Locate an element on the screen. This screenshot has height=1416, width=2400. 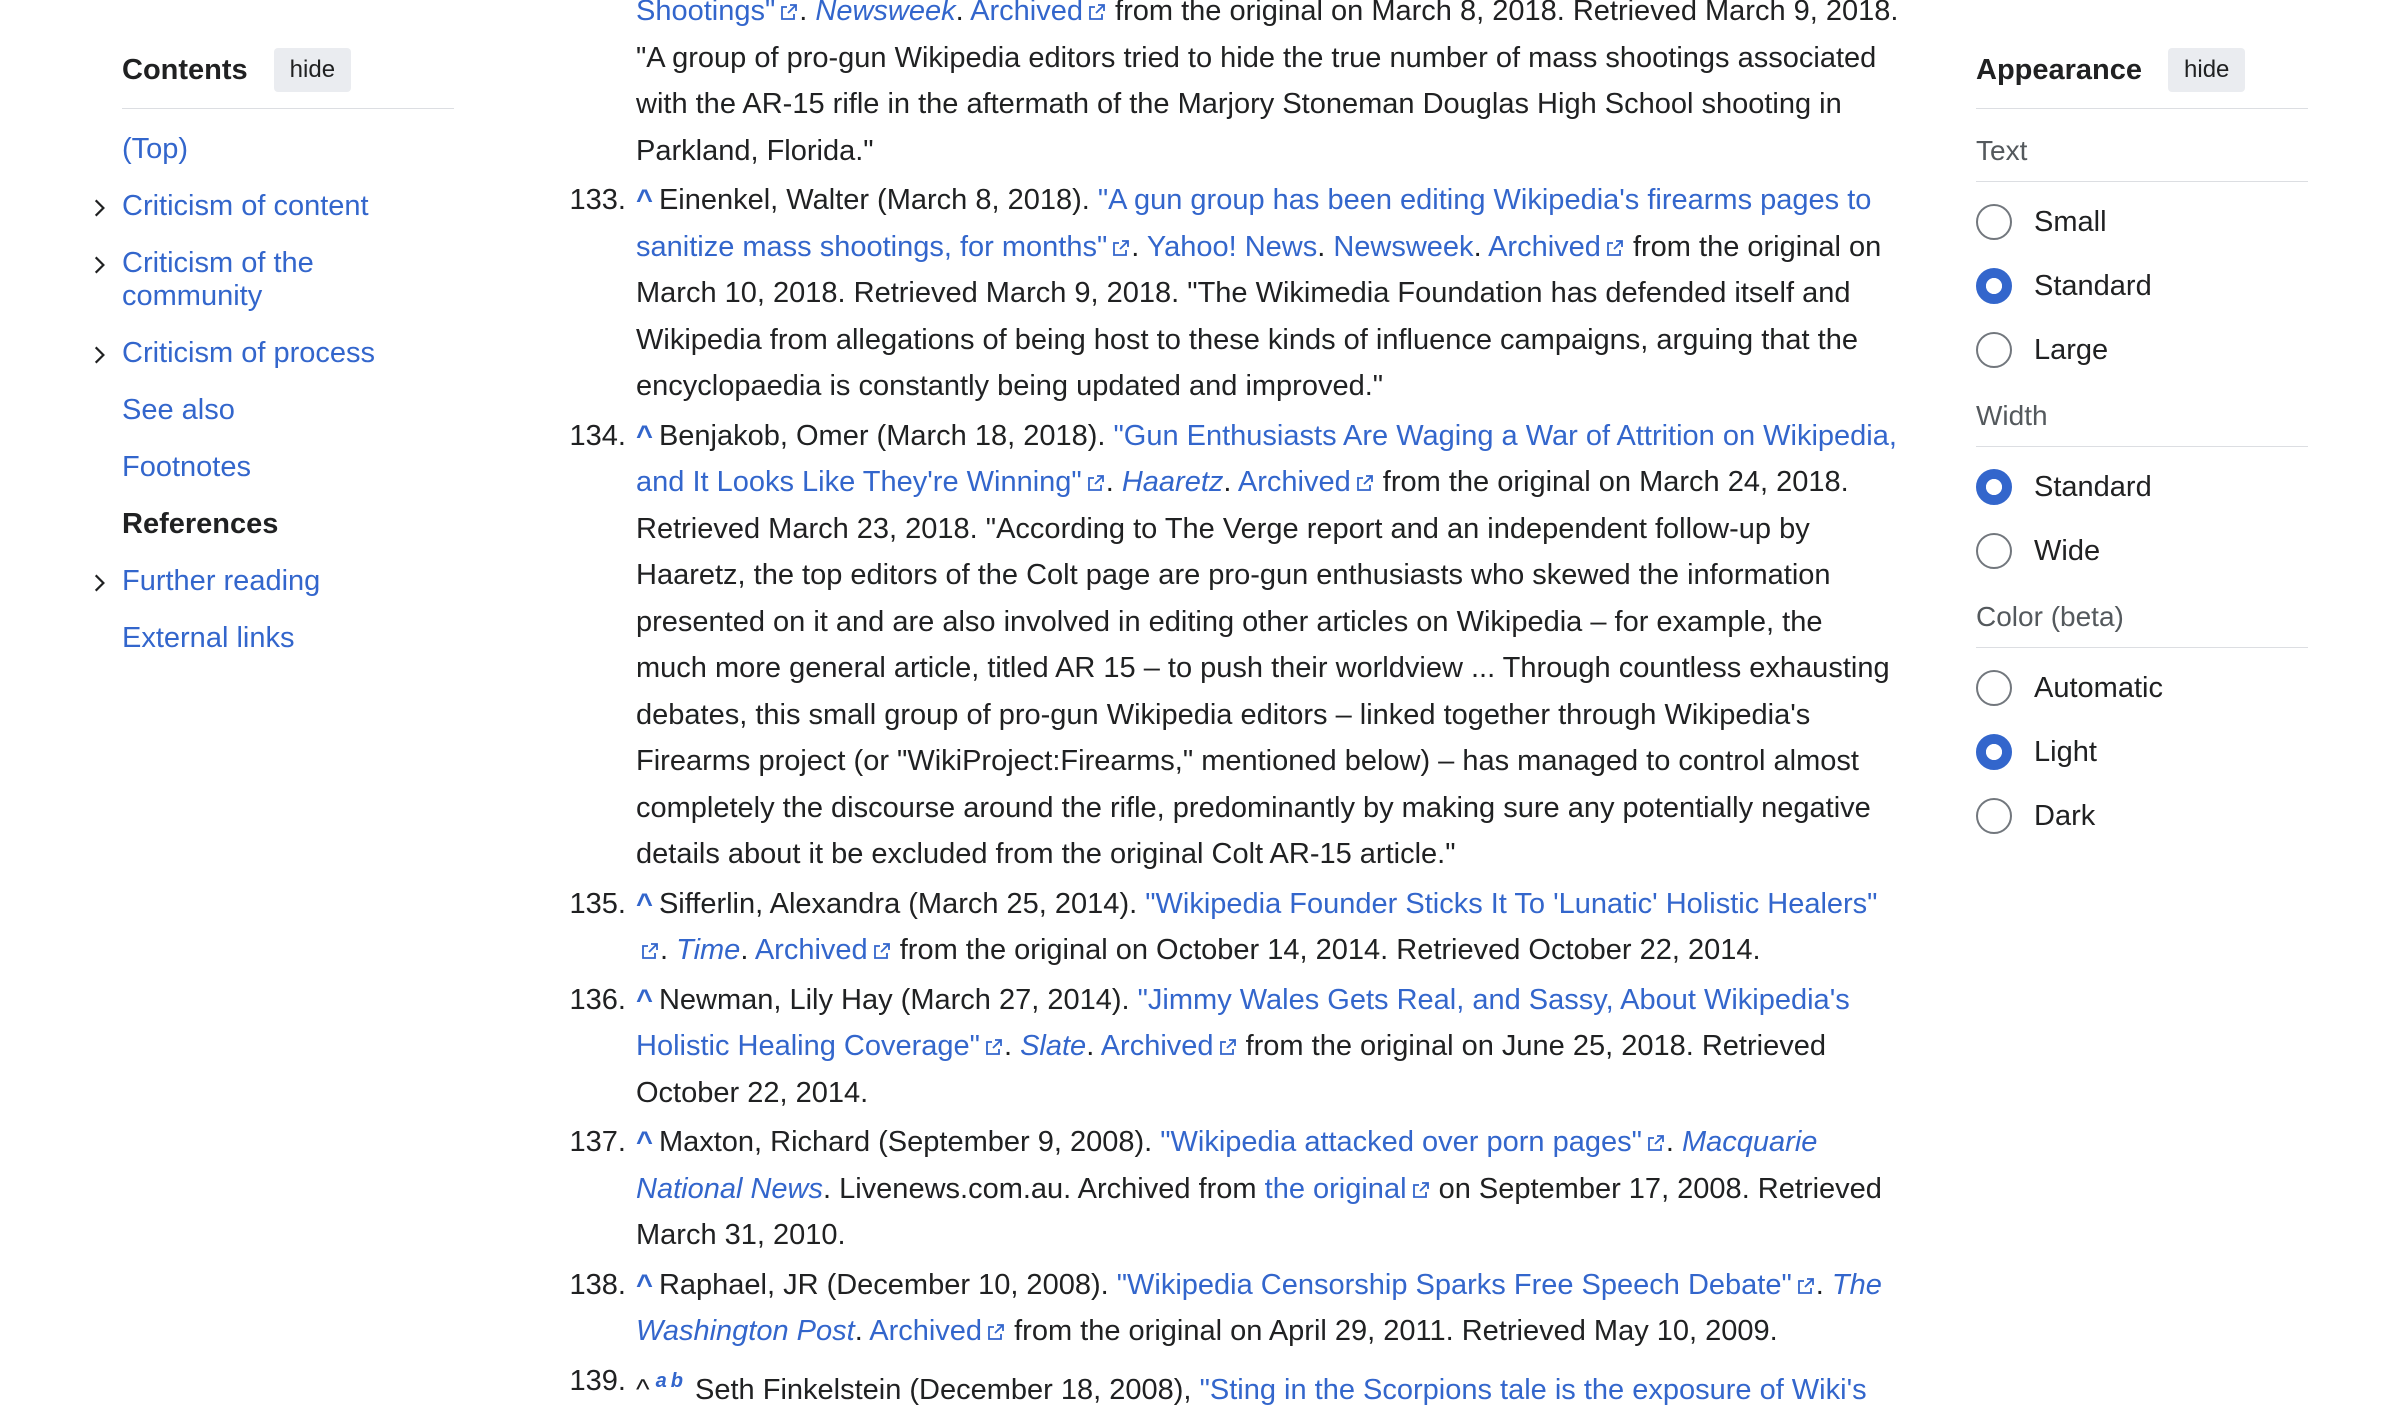
reference-number: 138. is located at coordinates (597, 1284).